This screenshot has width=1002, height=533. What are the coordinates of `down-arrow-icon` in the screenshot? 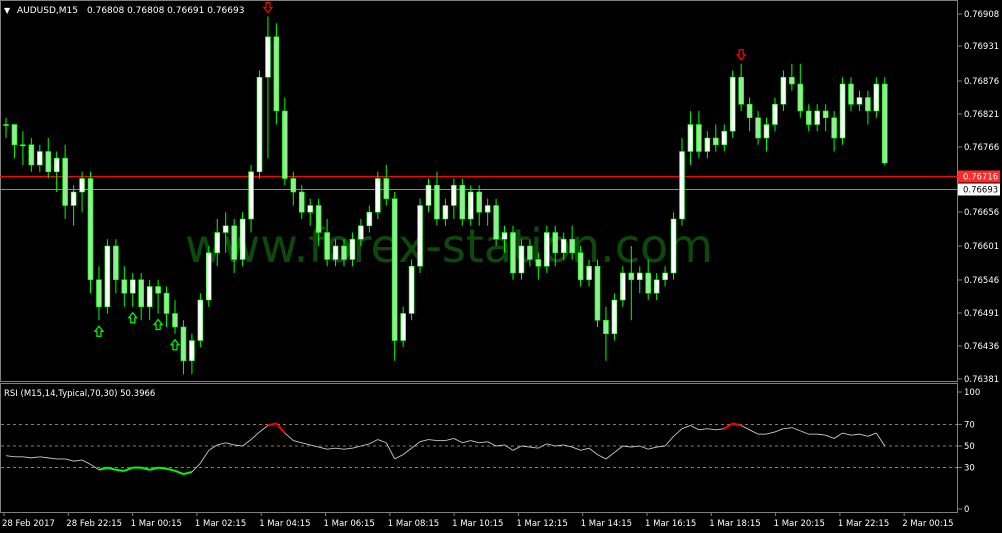 It's located at (741, 55).